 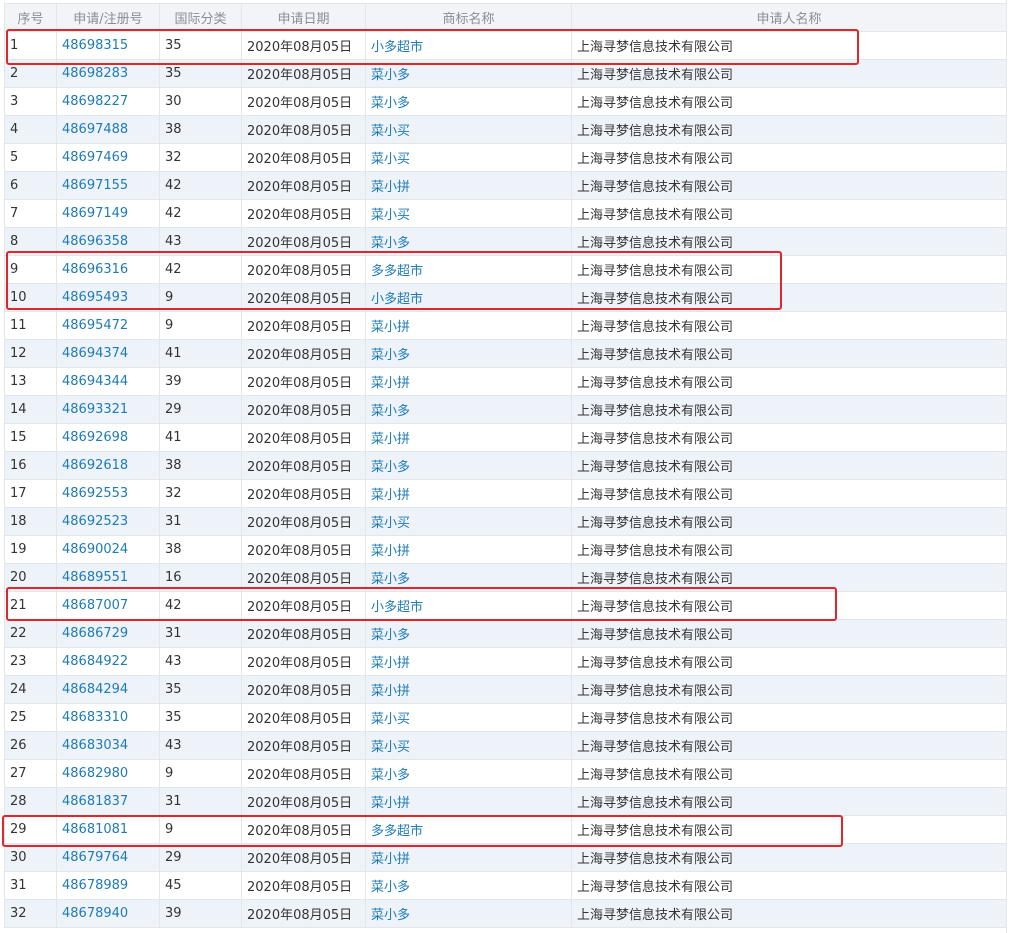 I want to click on cell-international-class: 43, so click(x=200, y=745).